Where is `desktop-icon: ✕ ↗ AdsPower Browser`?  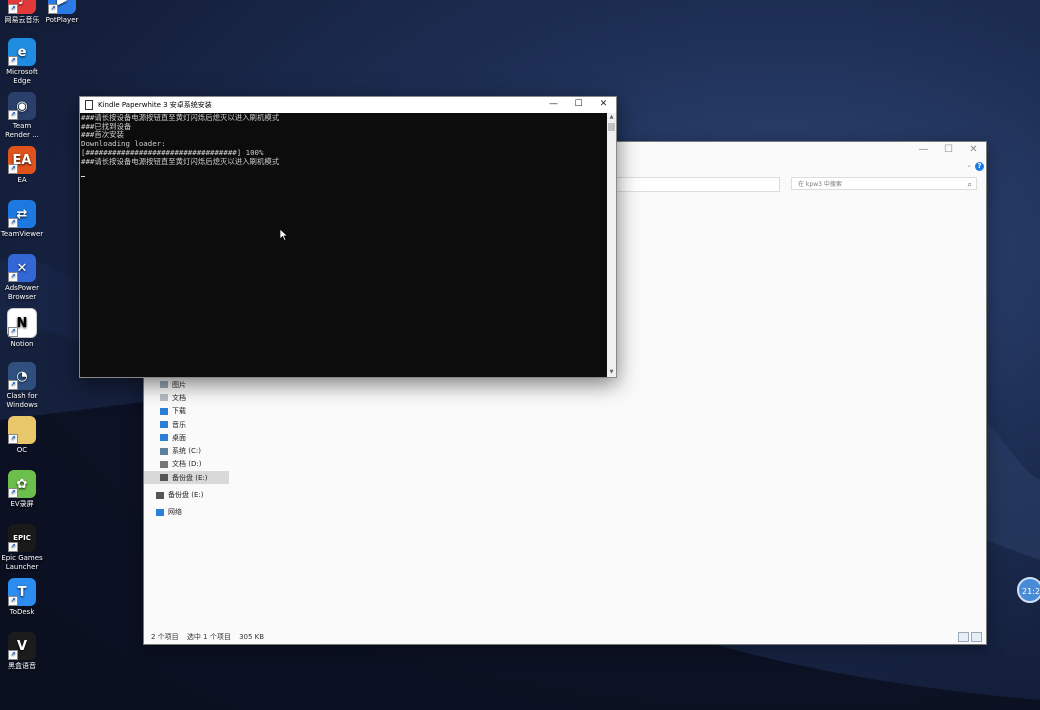
desktop-icon: ✕ ↗ AdsPower Browser is located at coordinates (22, 278).